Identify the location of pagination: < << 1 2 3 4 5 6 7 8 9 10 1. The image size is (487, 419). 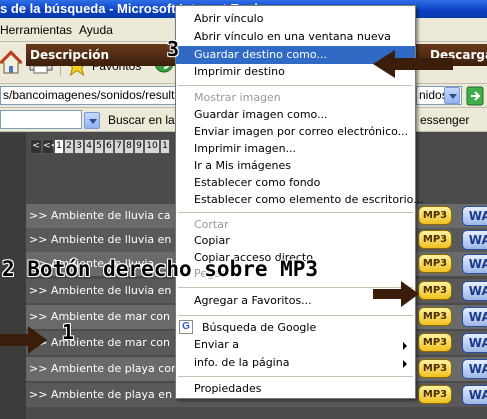
(100, 146).